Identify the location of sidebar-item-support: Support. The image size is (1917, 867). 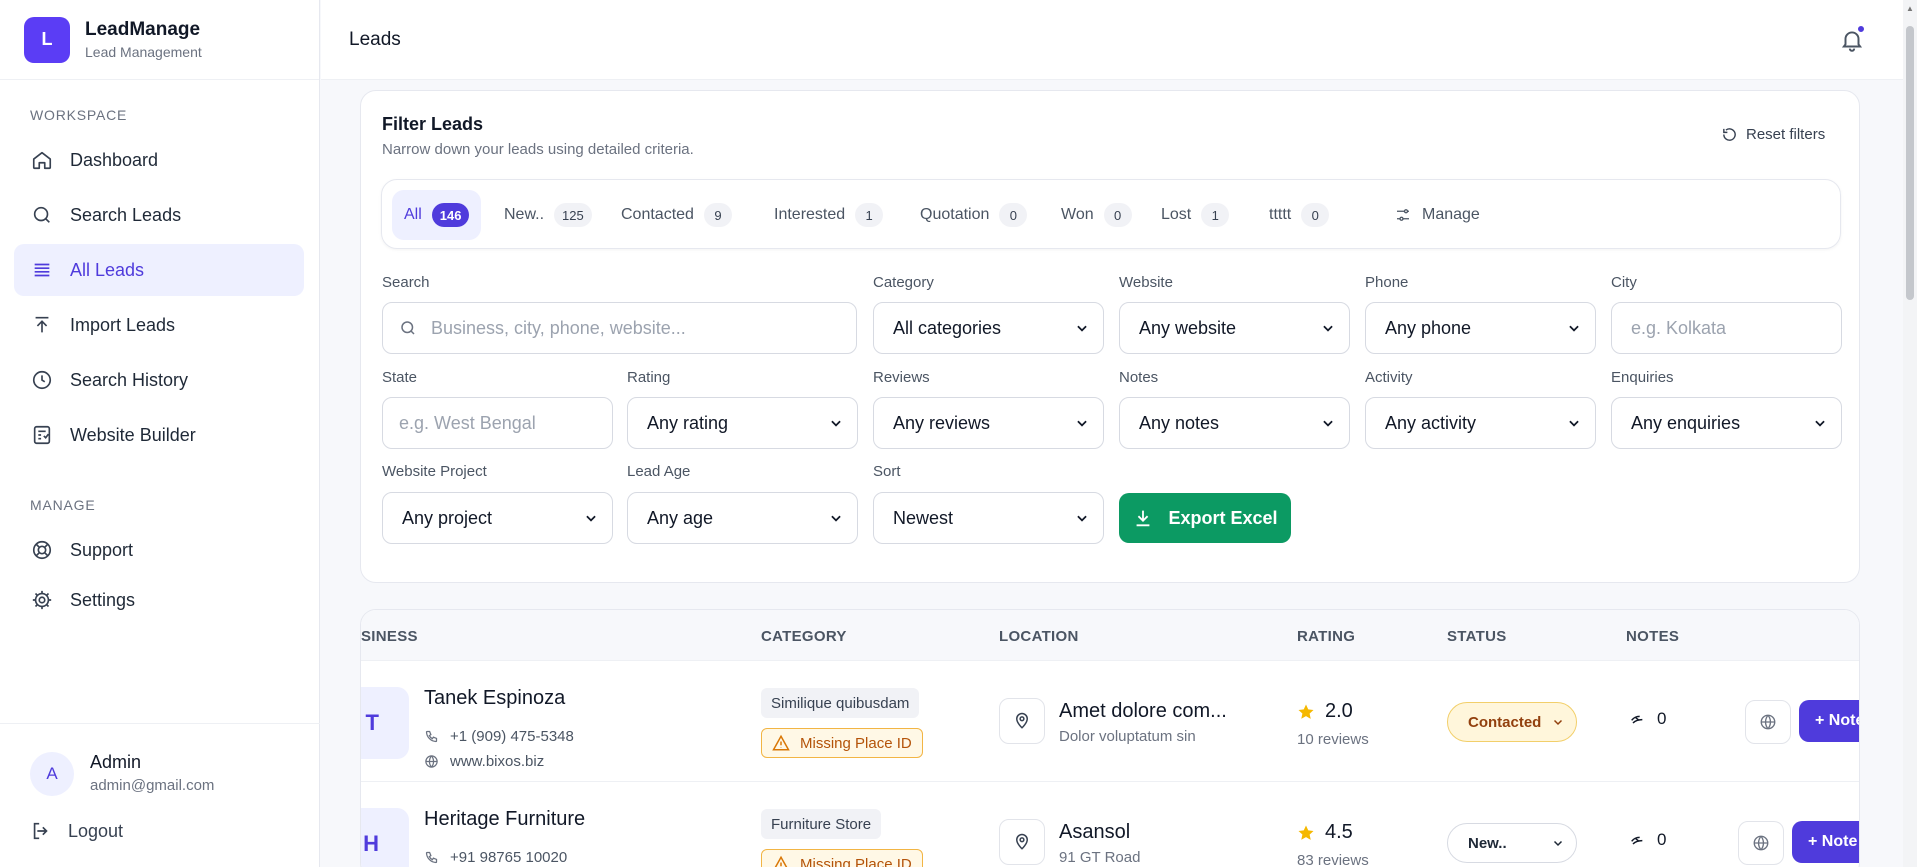
(159, 550).